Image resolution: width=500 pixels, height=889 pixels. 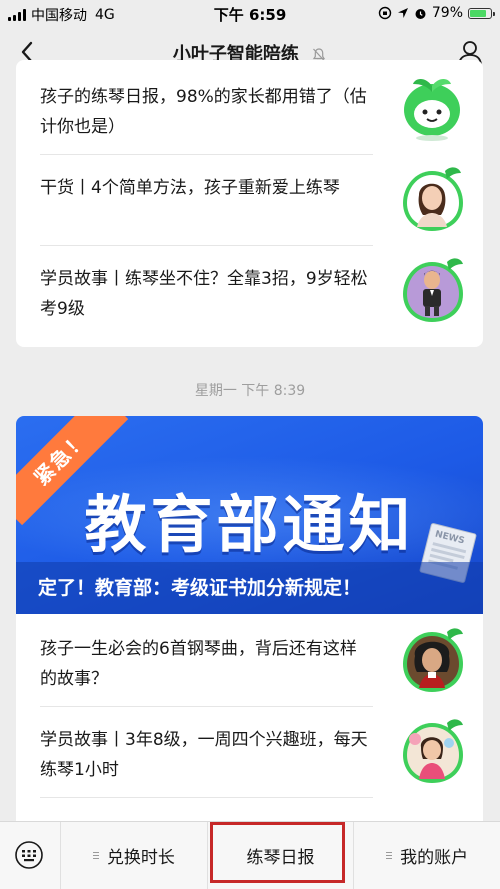 I want to click on keyboard-toggle-button, so click(x=30, y=855).